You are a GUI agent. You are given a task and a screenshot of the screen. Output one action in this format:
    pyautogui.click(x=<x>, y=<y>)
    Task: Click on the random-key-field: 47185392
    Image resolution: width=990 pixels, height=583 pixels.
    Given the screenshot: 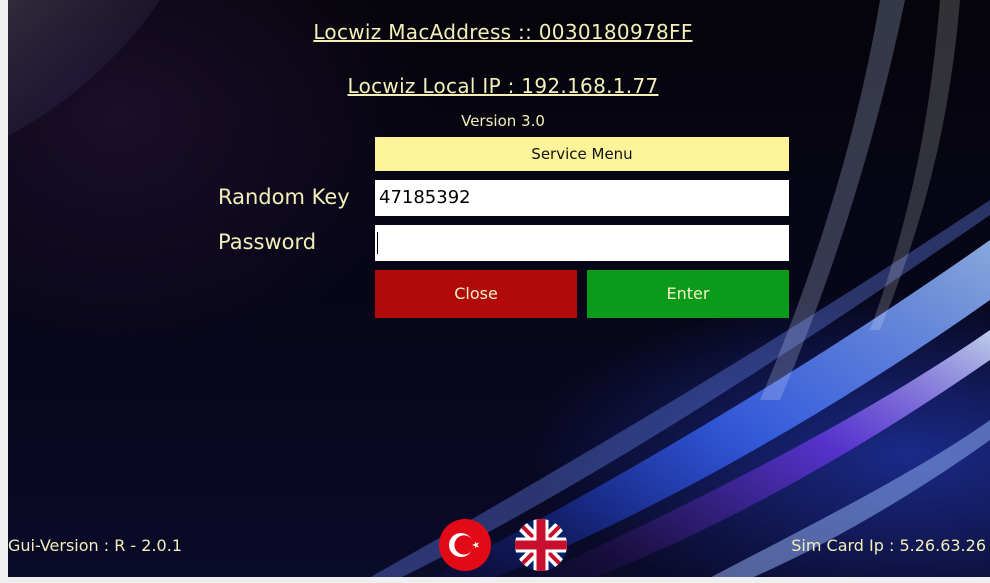 What is the action you would take?
    pyautogui.click(x=582, y=198)
    